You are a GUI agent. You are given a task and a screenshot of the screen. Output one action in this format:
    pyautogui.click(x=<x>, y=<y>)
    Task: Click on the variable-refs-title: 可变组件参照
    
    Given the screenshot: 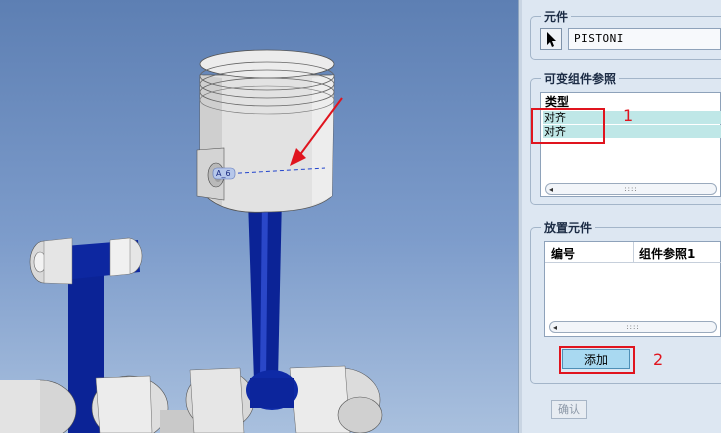 What is the action you would take?
    pyautogui.click(x=580, y=78)
    